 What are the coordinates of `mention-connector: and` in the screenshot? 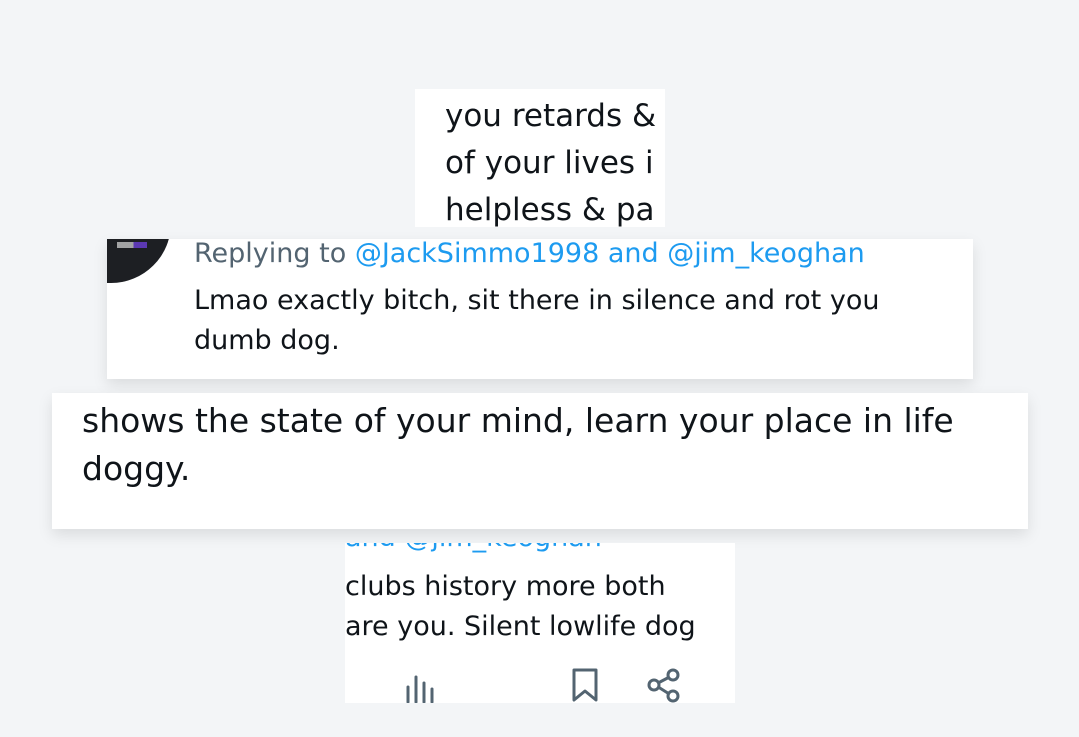 It's located at (633, 254).